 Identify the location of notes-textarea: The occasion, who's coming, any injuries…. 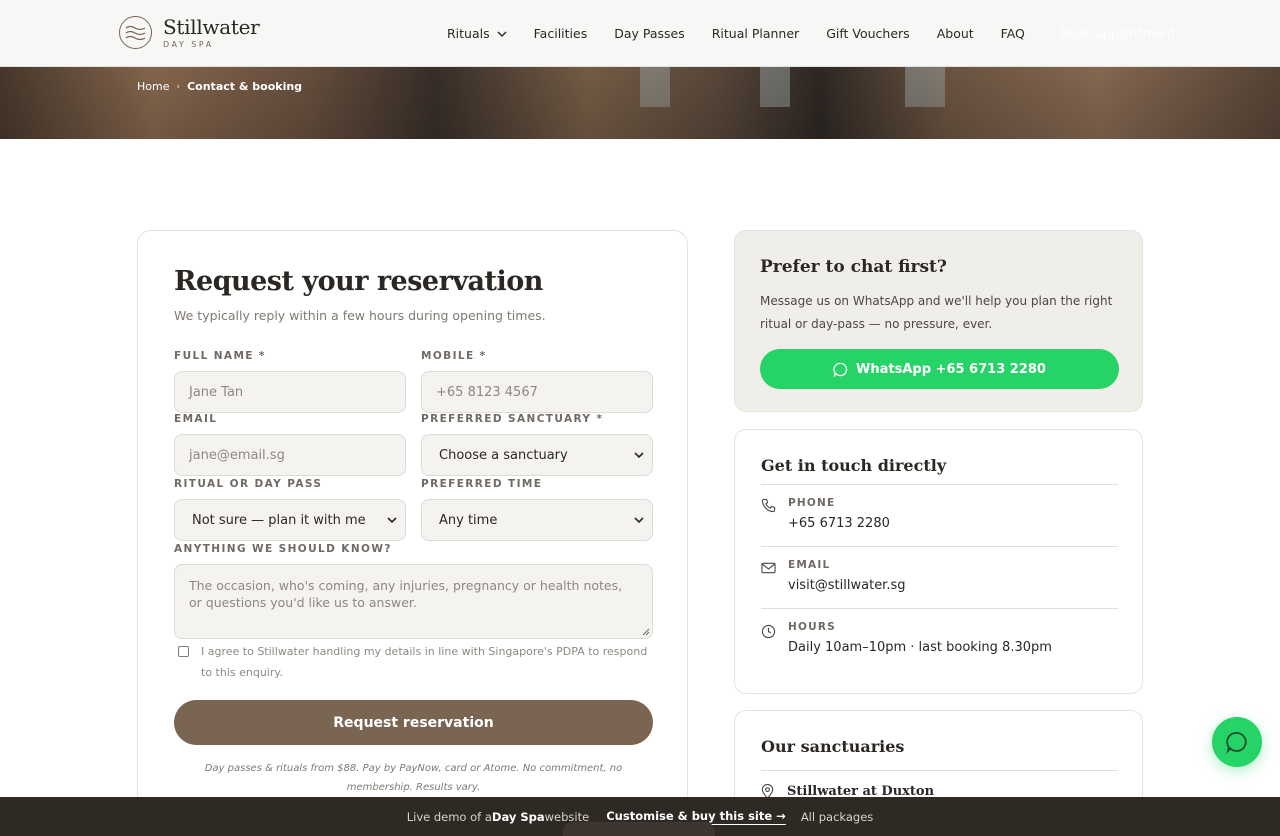
(413, 601).